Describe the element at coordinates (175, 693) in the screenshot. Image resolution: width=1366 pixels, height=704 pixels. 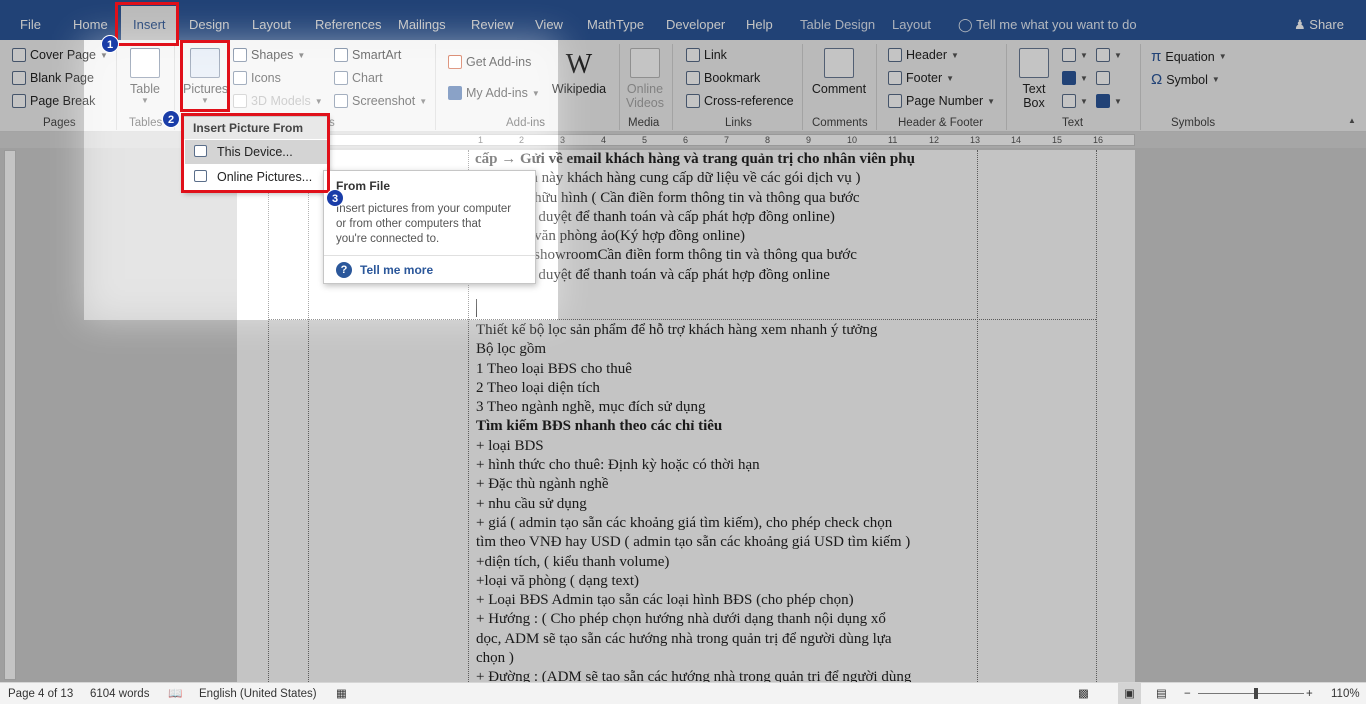
I see `proofing-icon: 📖` at that location.